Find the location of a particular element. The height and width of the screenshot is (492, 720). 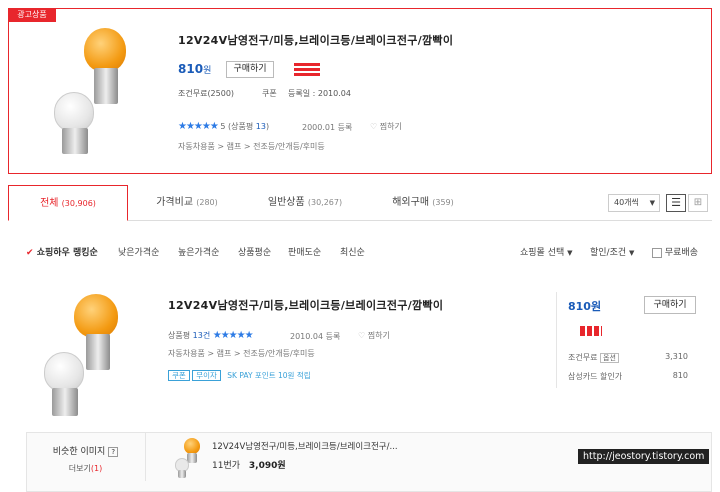

sort-ranking: ✔ 쇼핑하우 랭킹순 is located at coordinates (62, 251).